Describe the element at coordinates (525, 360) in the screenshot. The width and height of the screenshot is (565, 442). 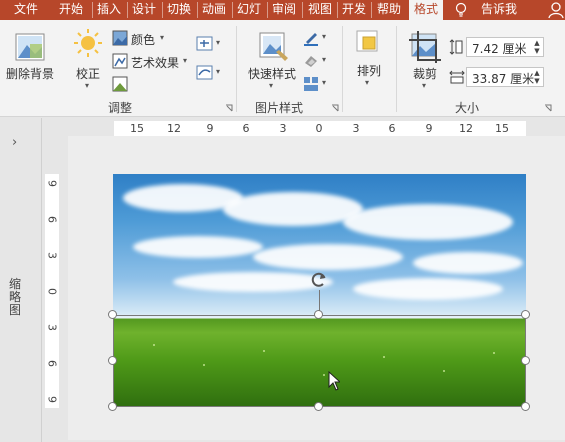
I see `resize-handle-right` at that location.